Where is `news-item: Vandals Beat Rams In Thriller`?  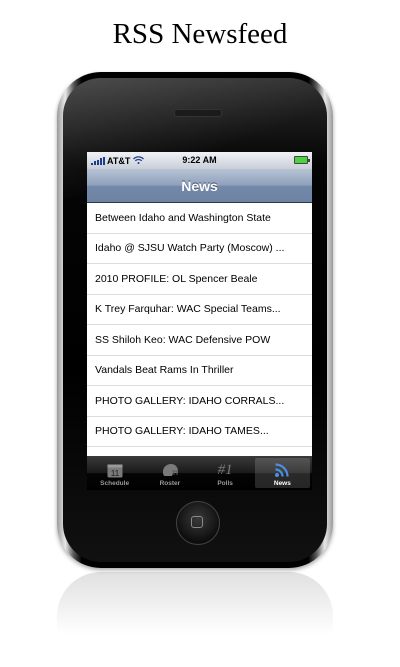 news-item: Vandals Beat Rams In Thriller is located at coordinates (199, 371).